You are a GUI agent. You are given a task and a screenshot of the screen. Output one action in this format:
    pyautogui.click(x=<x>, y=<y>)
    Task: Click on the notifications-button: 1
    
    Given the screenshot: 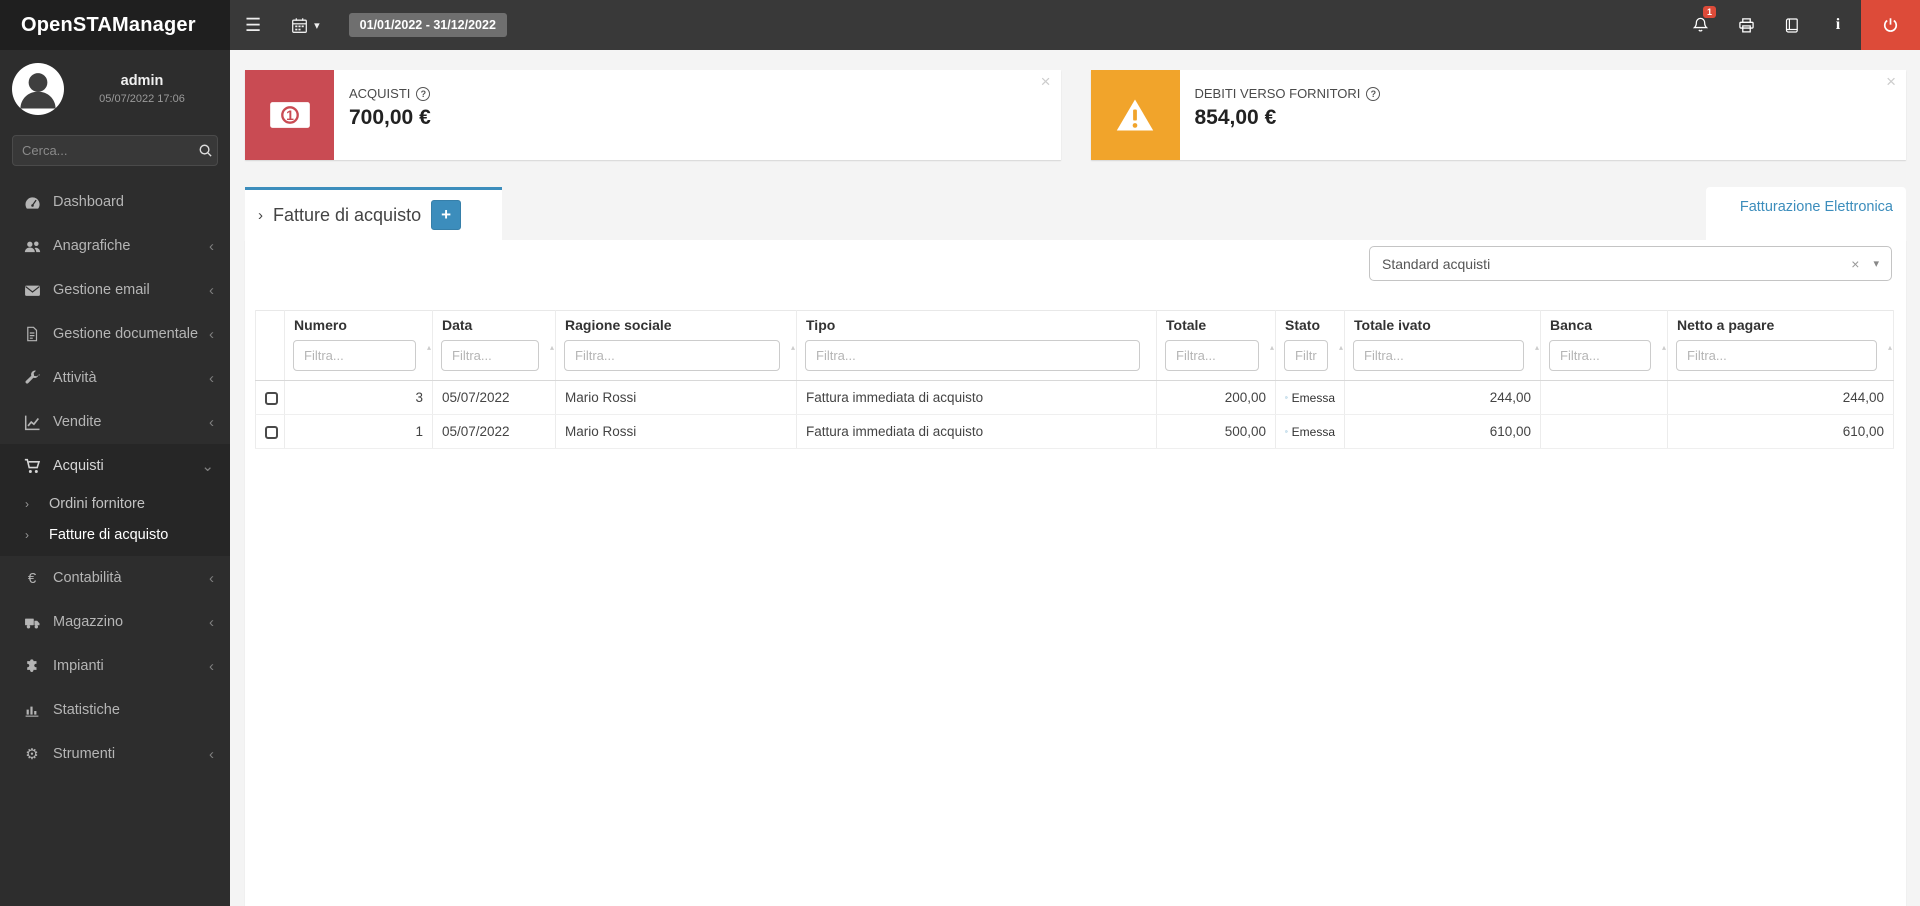 What is the action you would take?
    pyautogui.click(x=1700, y=25)
    